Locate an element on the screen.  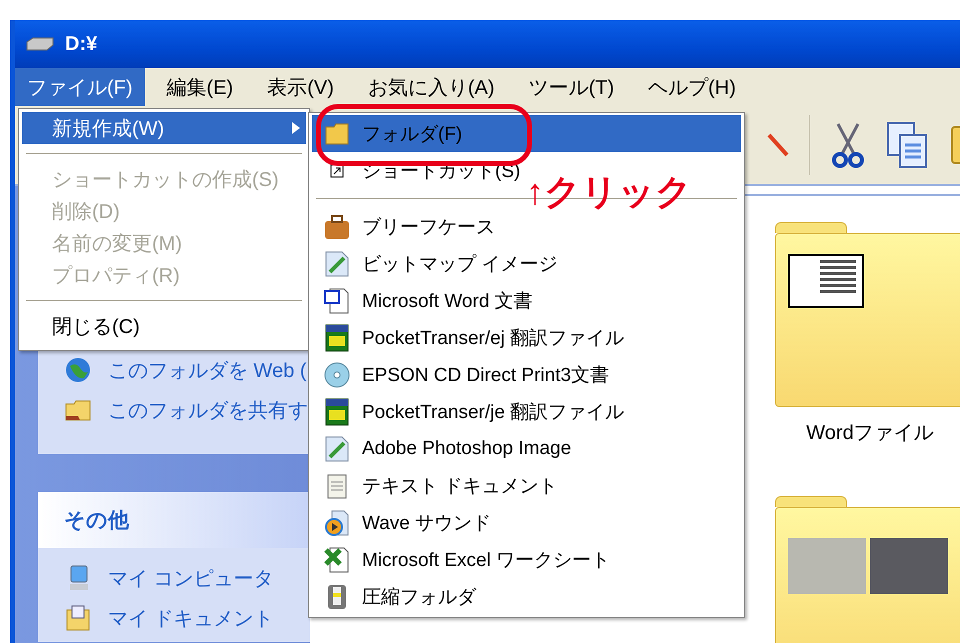
submenu-entry: PocketTranser/je 翻訳ファイル is located at coordinates (526, 411).